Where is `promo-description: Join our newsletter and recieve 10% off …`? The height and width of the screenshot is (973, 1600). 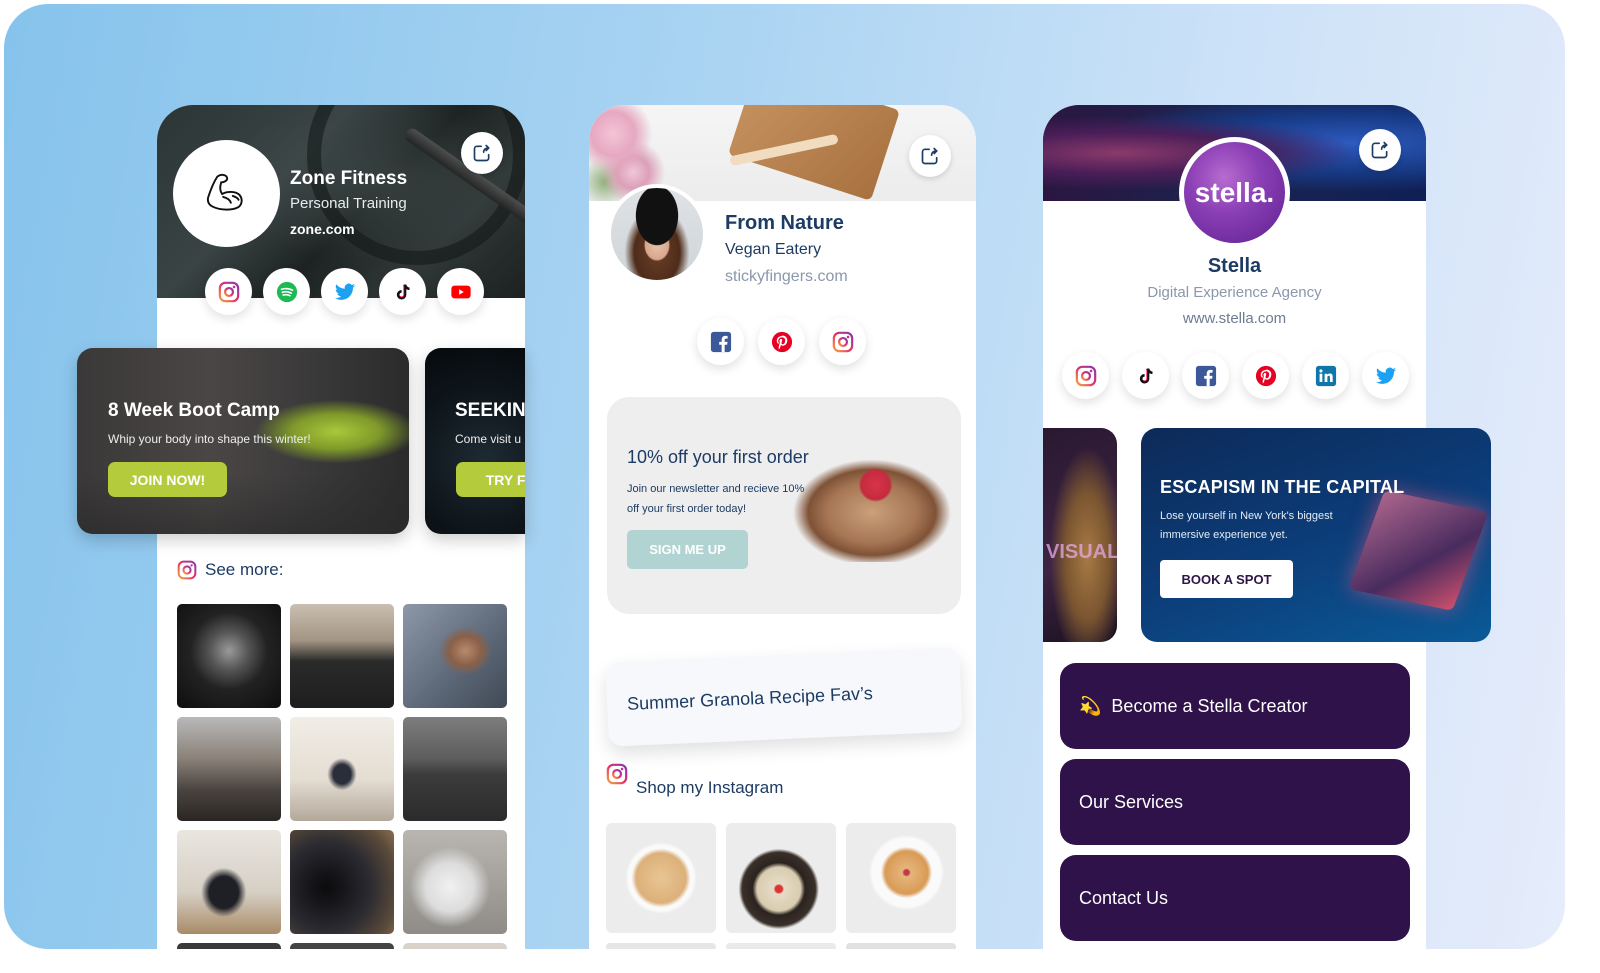
promo-description: Join our newsletter and recieve 10% off … is located at coordinates (716, 499).